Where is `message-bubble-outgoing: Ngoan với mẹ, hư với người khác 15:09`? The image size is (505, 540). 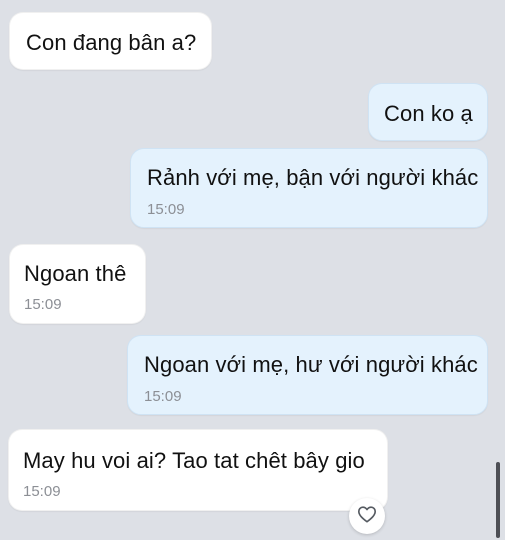
message-bubble-outgoing: Ngoan với mẹ, hư với người khác 15:09 is located at coordinates (307, 375).